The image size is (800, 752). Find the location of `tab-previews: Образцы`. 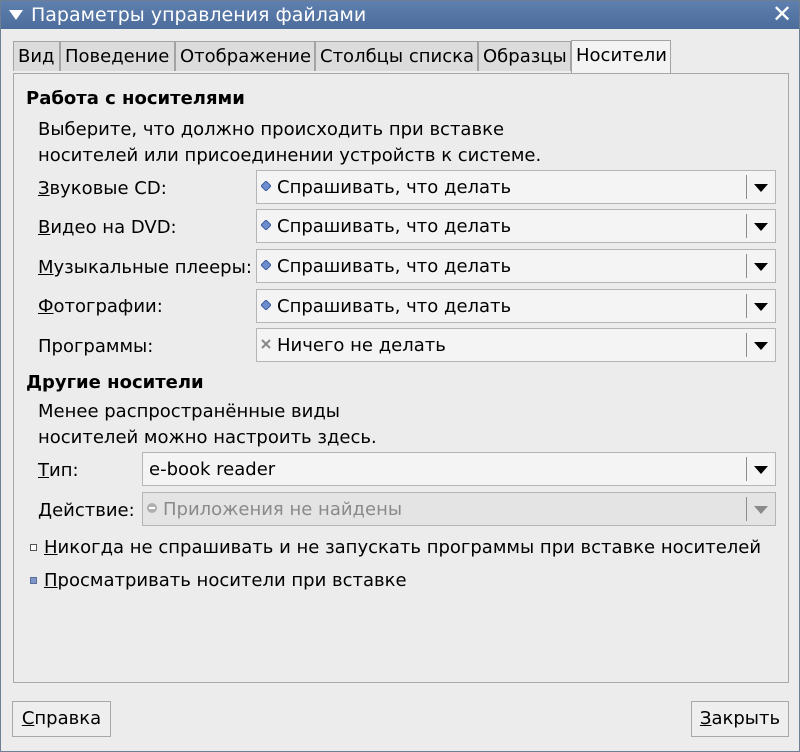

tab-previews: Образцы is located at coordinates (524, 56).